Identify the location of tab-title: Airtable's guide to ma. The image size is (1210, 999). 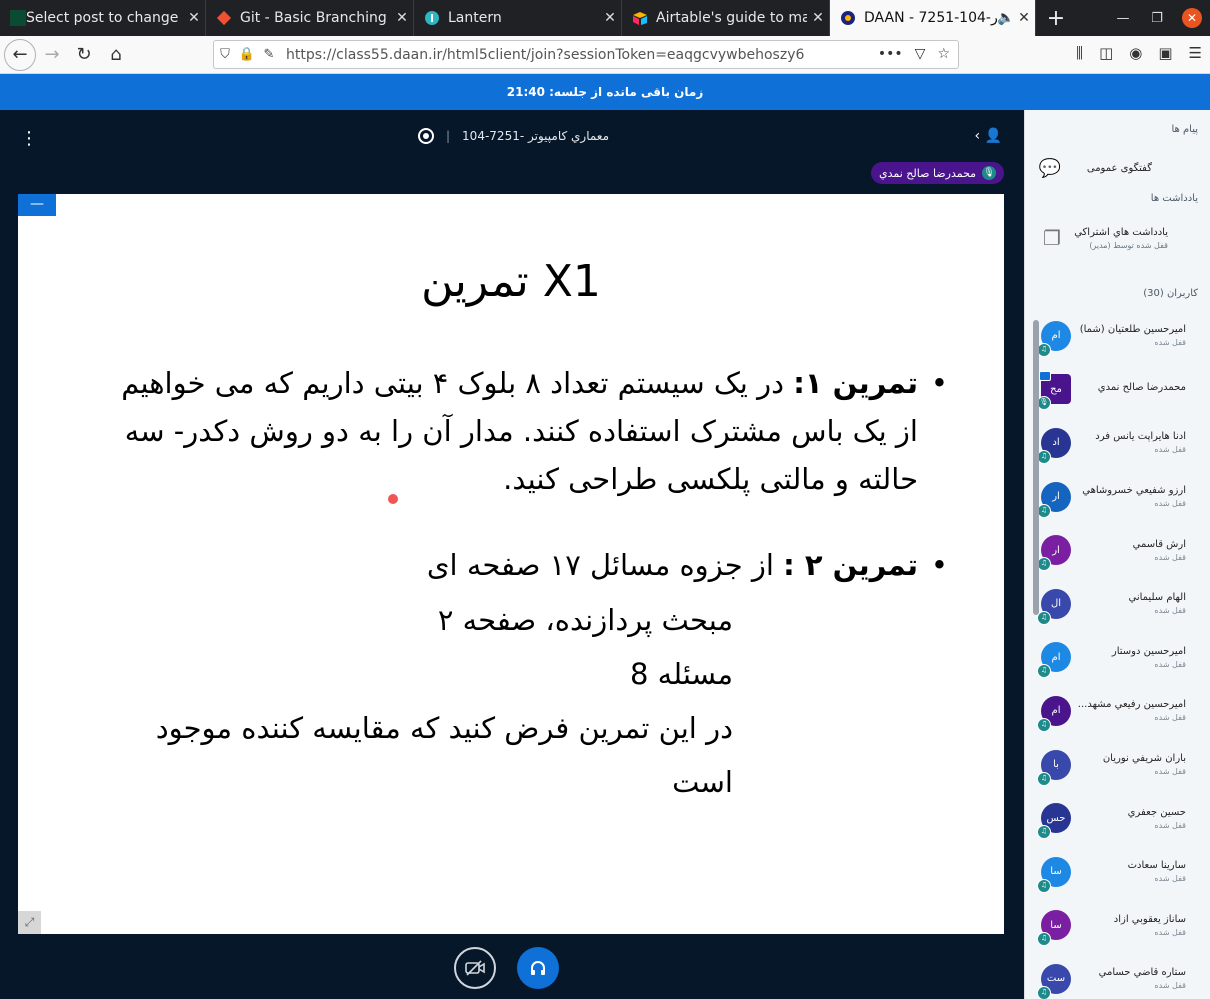
(731, 18).